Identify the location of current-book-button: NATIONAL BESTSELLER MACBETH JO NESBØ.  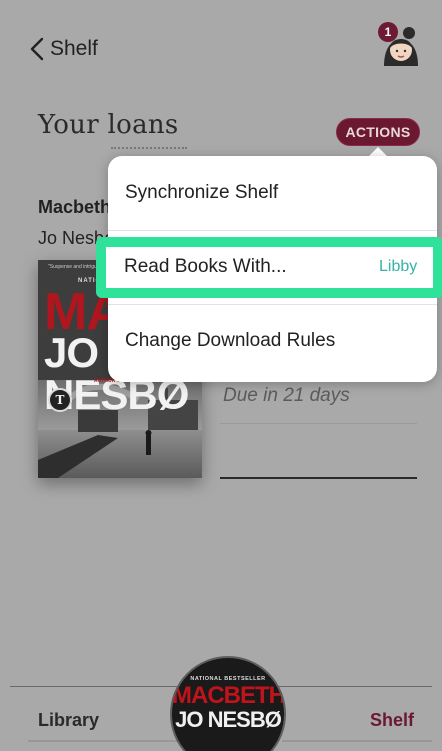
(228, 703).